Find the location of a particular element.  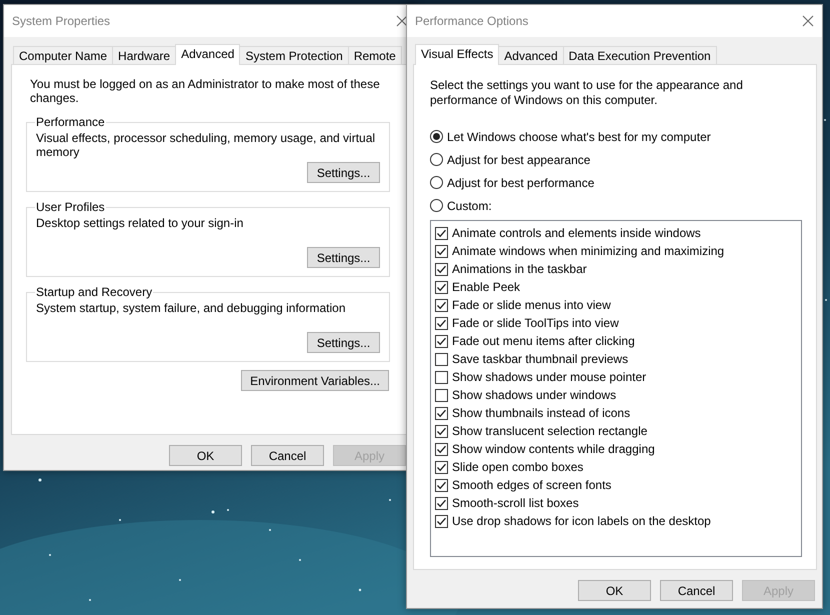

group-title: Performance is located at coordinates (70, 122).